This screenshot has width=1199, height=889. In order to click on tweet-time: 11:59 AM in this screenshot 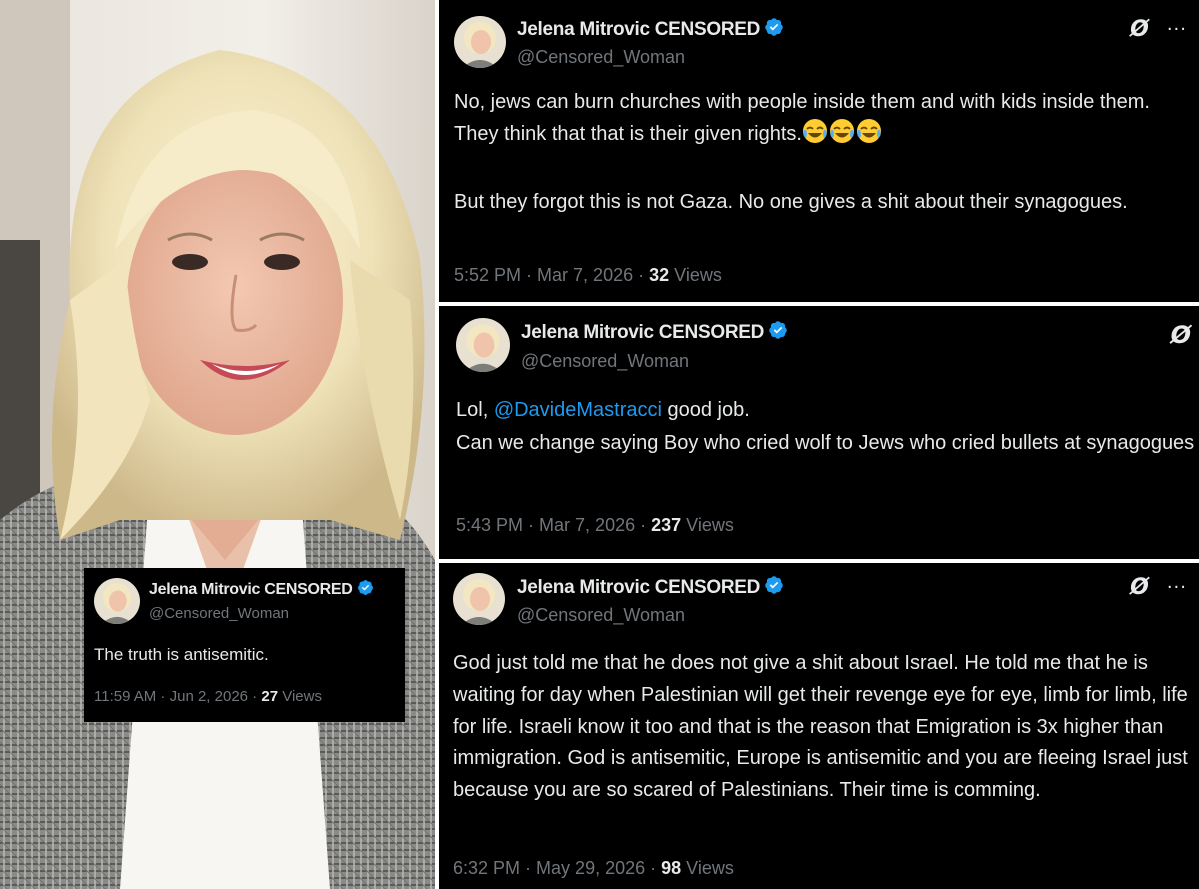, I will do `click(125, 696)`.